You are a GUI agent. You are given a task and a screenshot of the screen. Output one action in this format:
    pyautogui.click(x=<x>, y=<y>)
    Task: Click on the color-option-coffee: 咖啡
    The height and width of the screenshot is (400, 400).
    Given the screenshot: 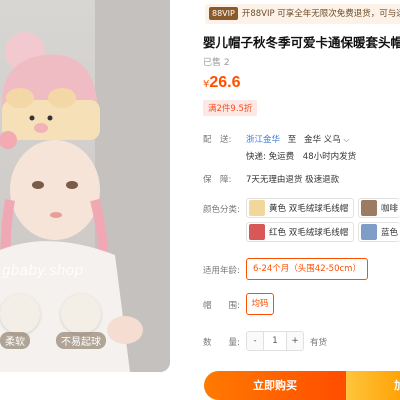 What is the action you would take?
    pyautogui.click(x=379, y=208)
    